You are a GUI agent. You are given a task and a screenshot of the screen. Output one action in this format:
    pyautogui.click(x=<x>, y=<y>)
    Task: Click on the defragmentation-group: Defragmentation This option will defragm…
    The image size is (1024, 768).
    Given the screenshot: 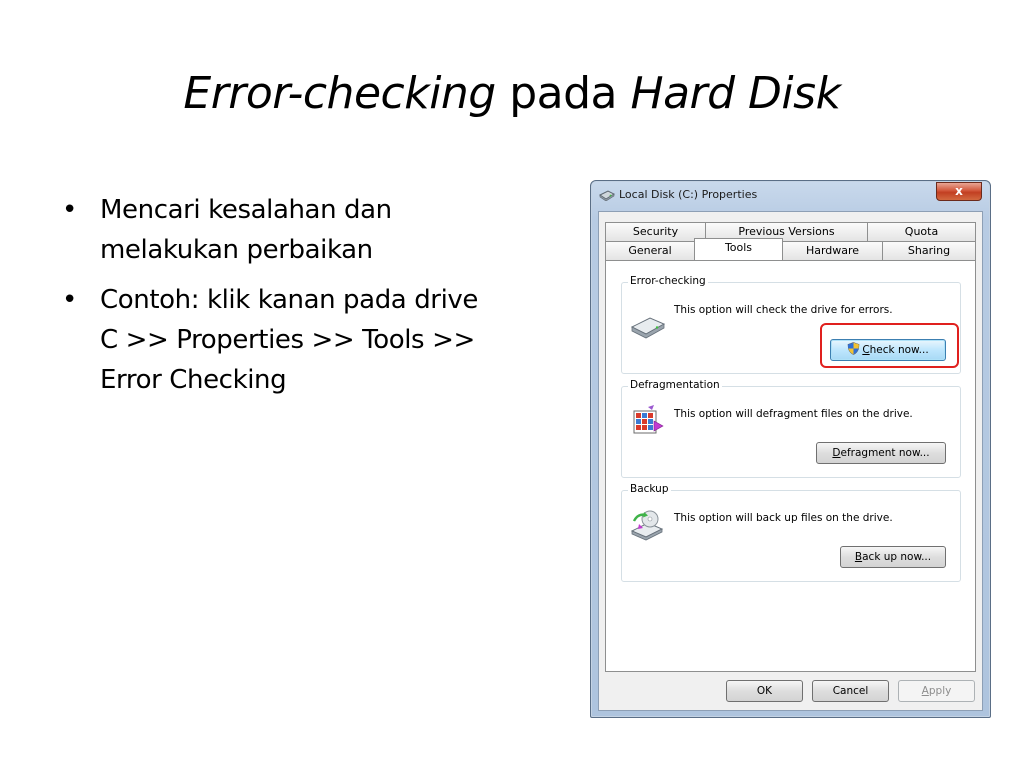 What is the action you would take?
    pyautogui.click(x=791, y=428)
    